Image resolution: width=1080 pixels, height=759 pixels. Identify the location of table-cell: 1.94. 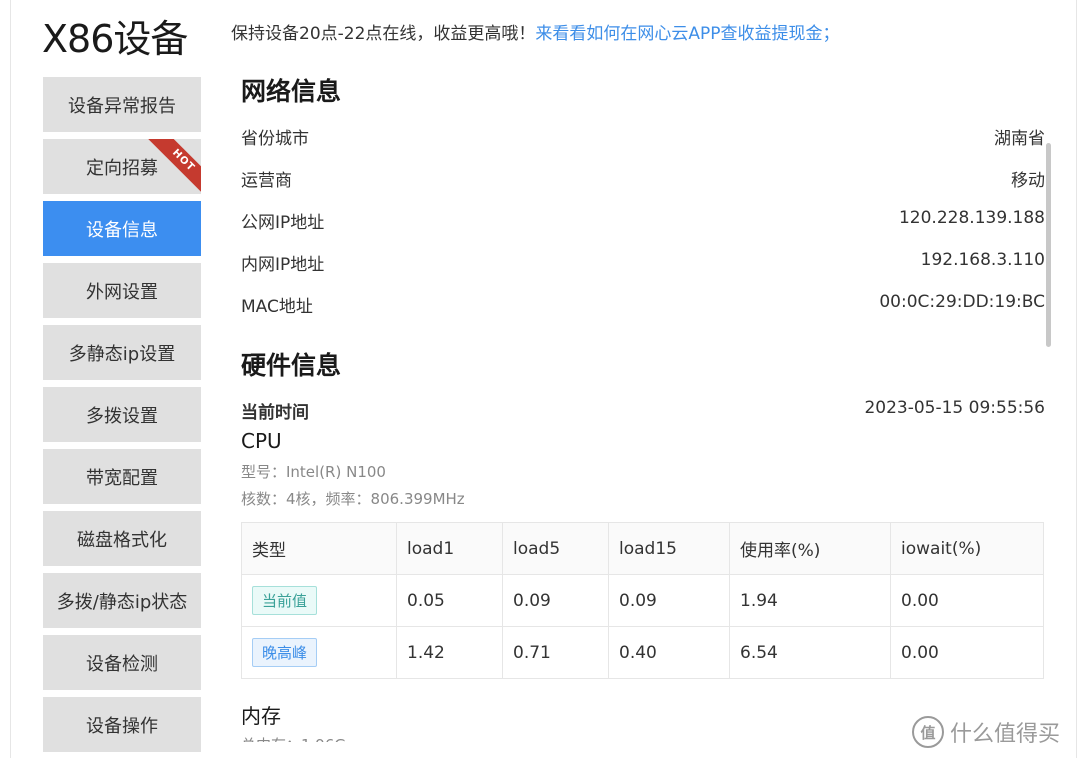
(810, 600).